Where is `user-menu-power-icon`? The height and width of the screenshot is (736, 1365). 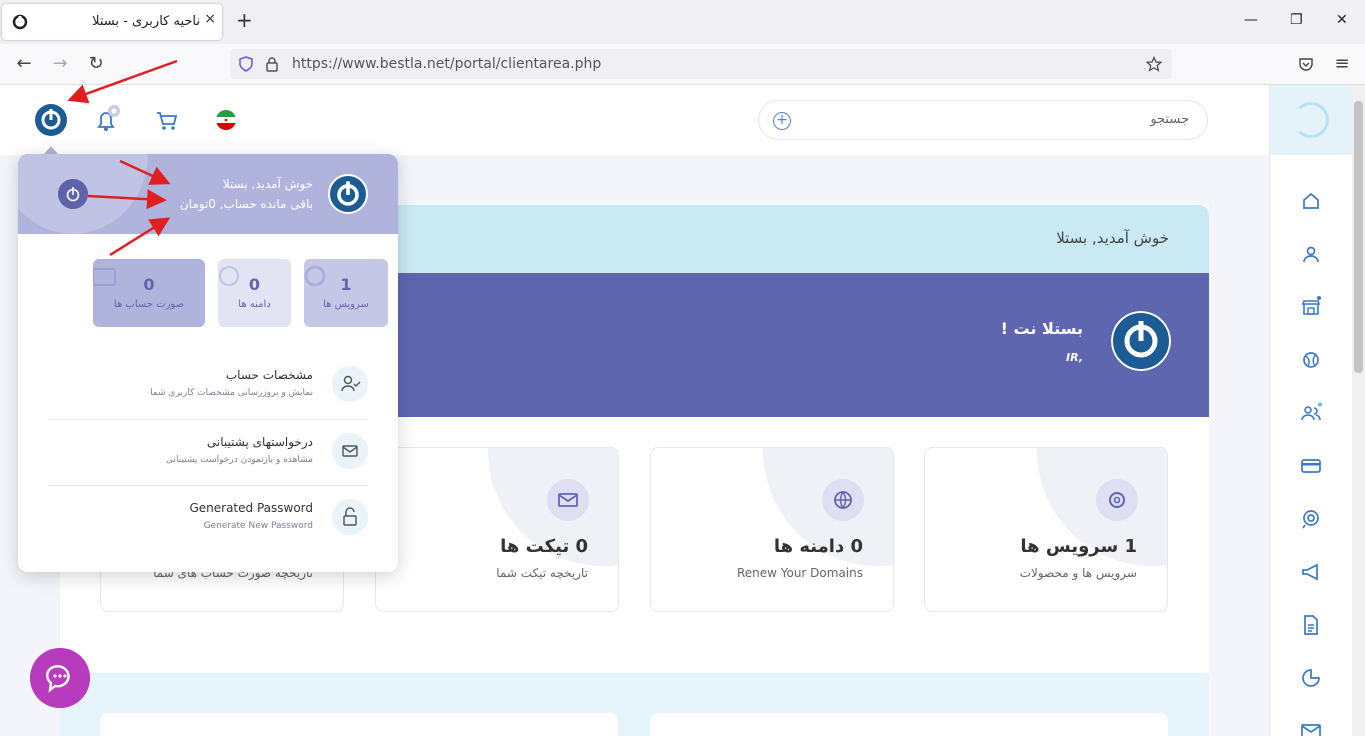
user-menu-power-icon is located at coordinates (51, 120).